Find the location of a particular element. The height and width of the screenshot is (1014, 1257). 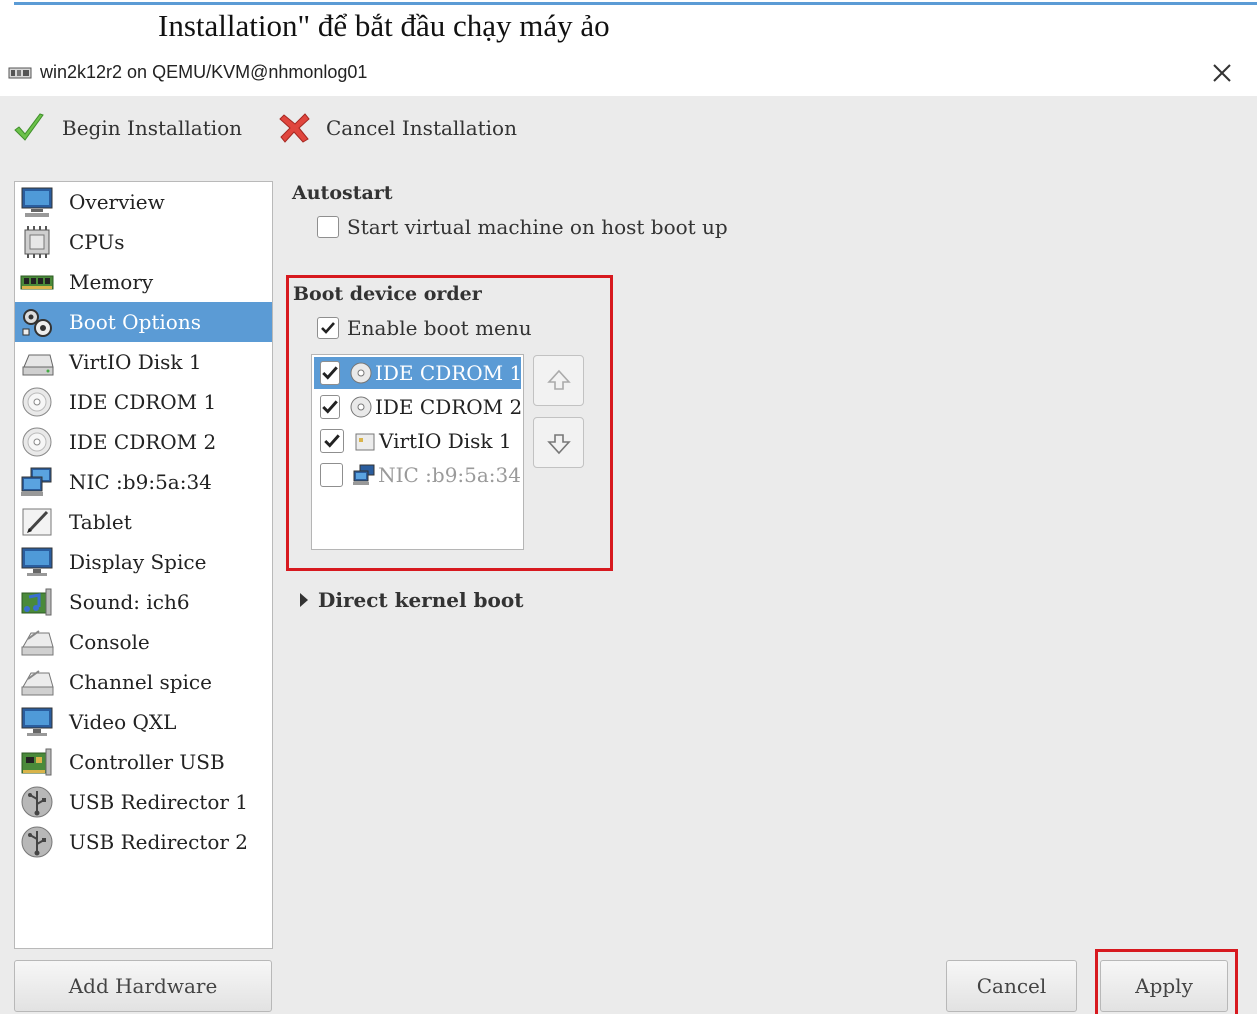

close-icon is located at coordinates (1222, 73).